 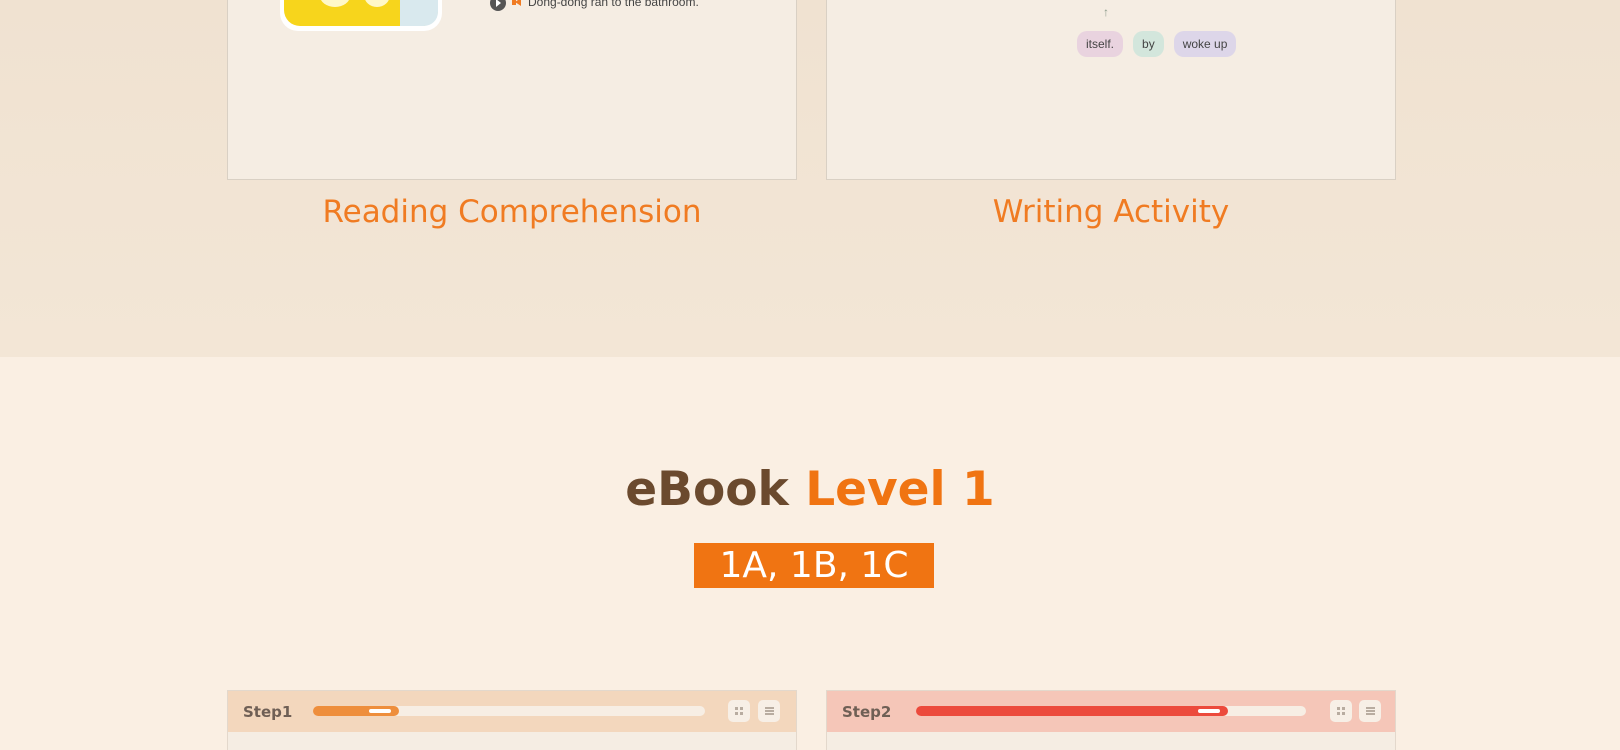 I want to click on level-badge: 1A, 1B, 1C, so click(x=814, y=565).